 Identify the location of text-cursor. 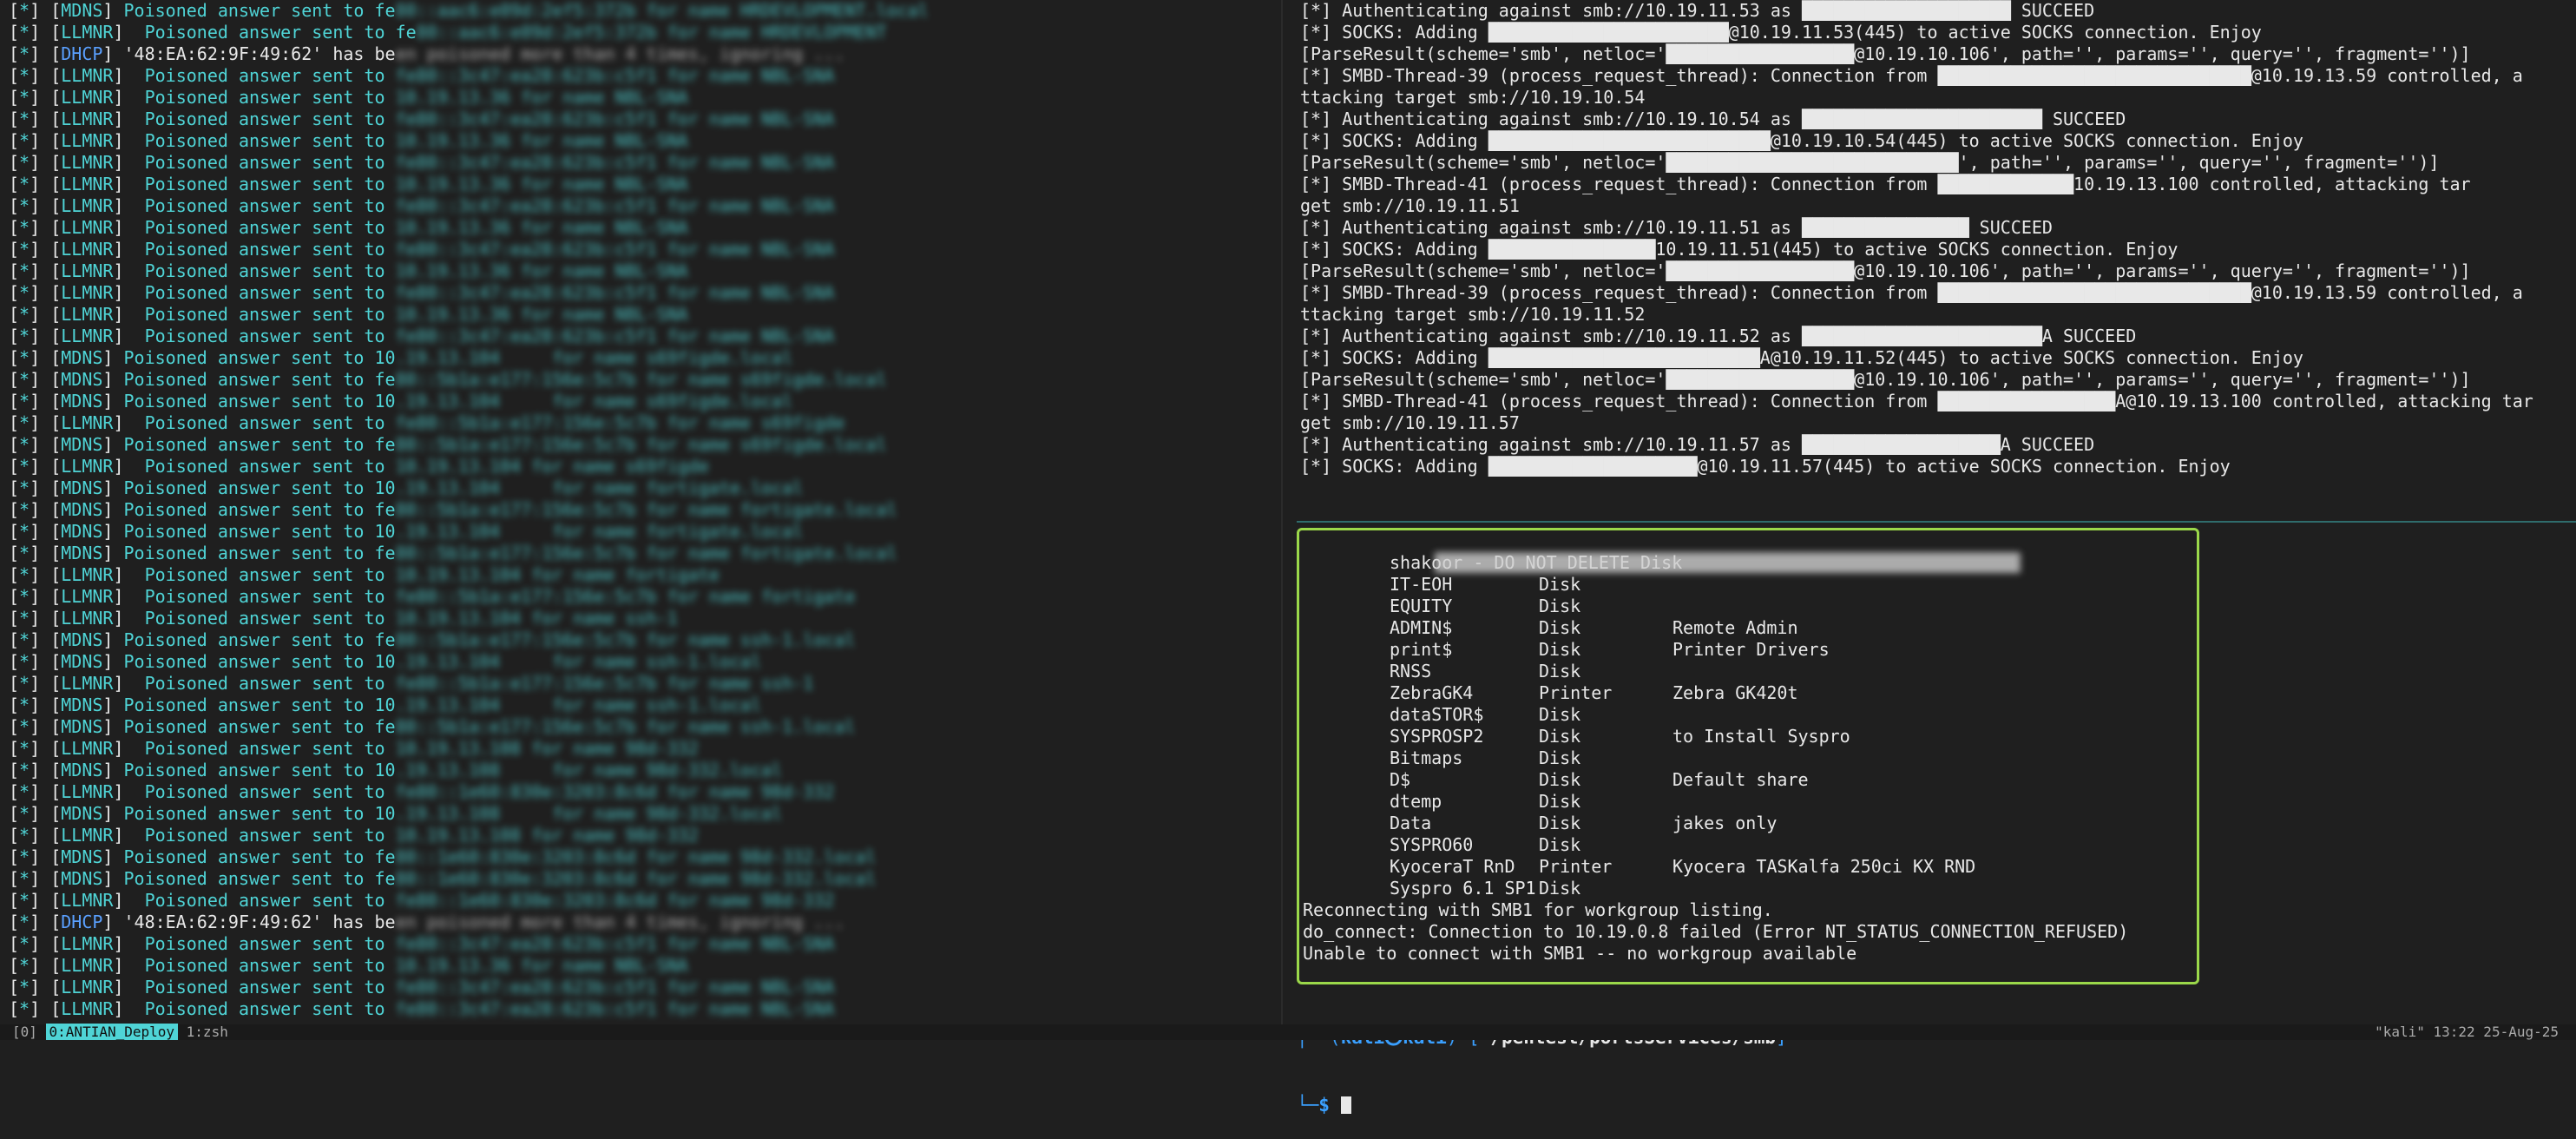
(1345, 1105).